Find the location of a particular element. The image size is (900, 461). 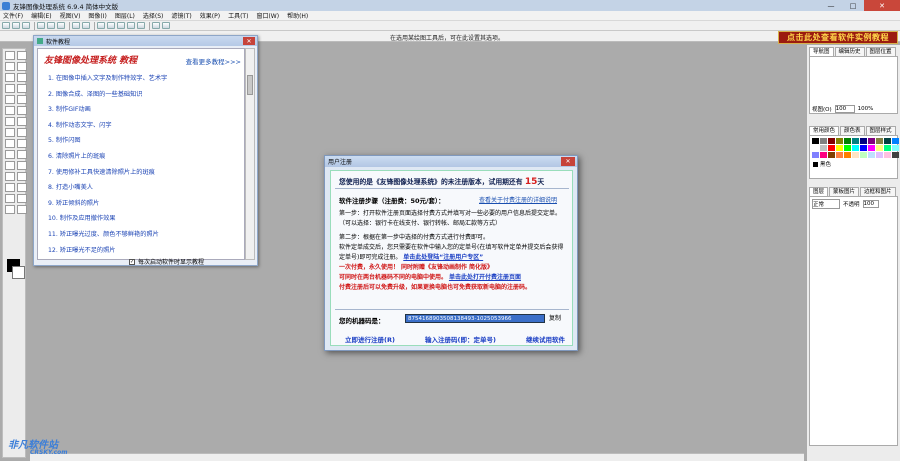

new-file-icon is located at coordinates (6, 25).